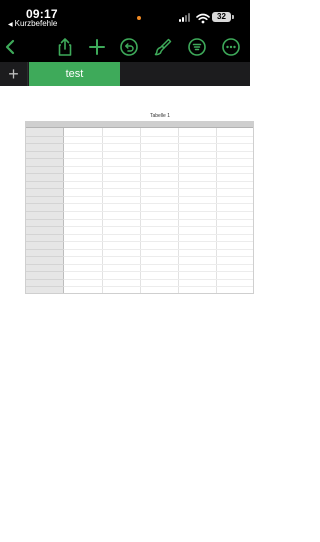 This screenshot has height=542, width=320. I want to click on battery-tip, so click(233, 17).